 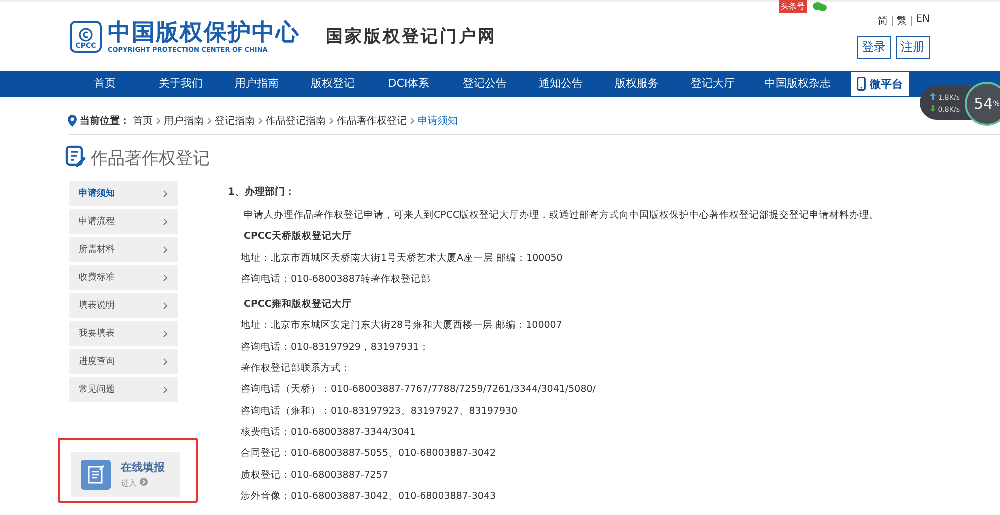 I want to click on page-title: 作品著作权登记, so click(x=150, y=159).